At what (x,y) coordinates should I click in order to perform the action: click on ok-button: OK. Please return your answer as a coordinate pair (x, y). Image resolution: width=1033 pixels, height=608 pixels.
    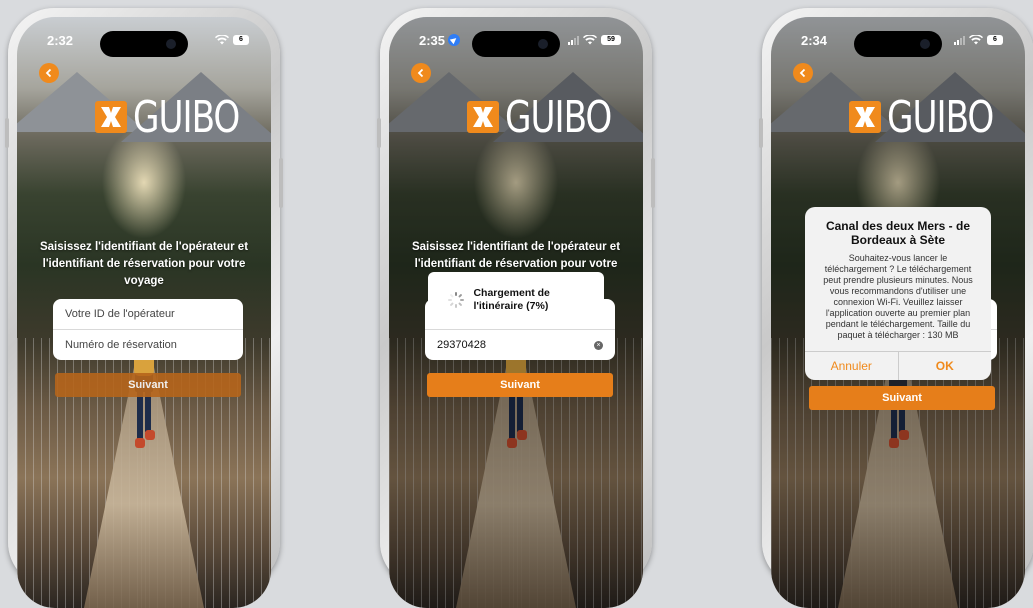
    Looking at the image, I should click on (944, 366).